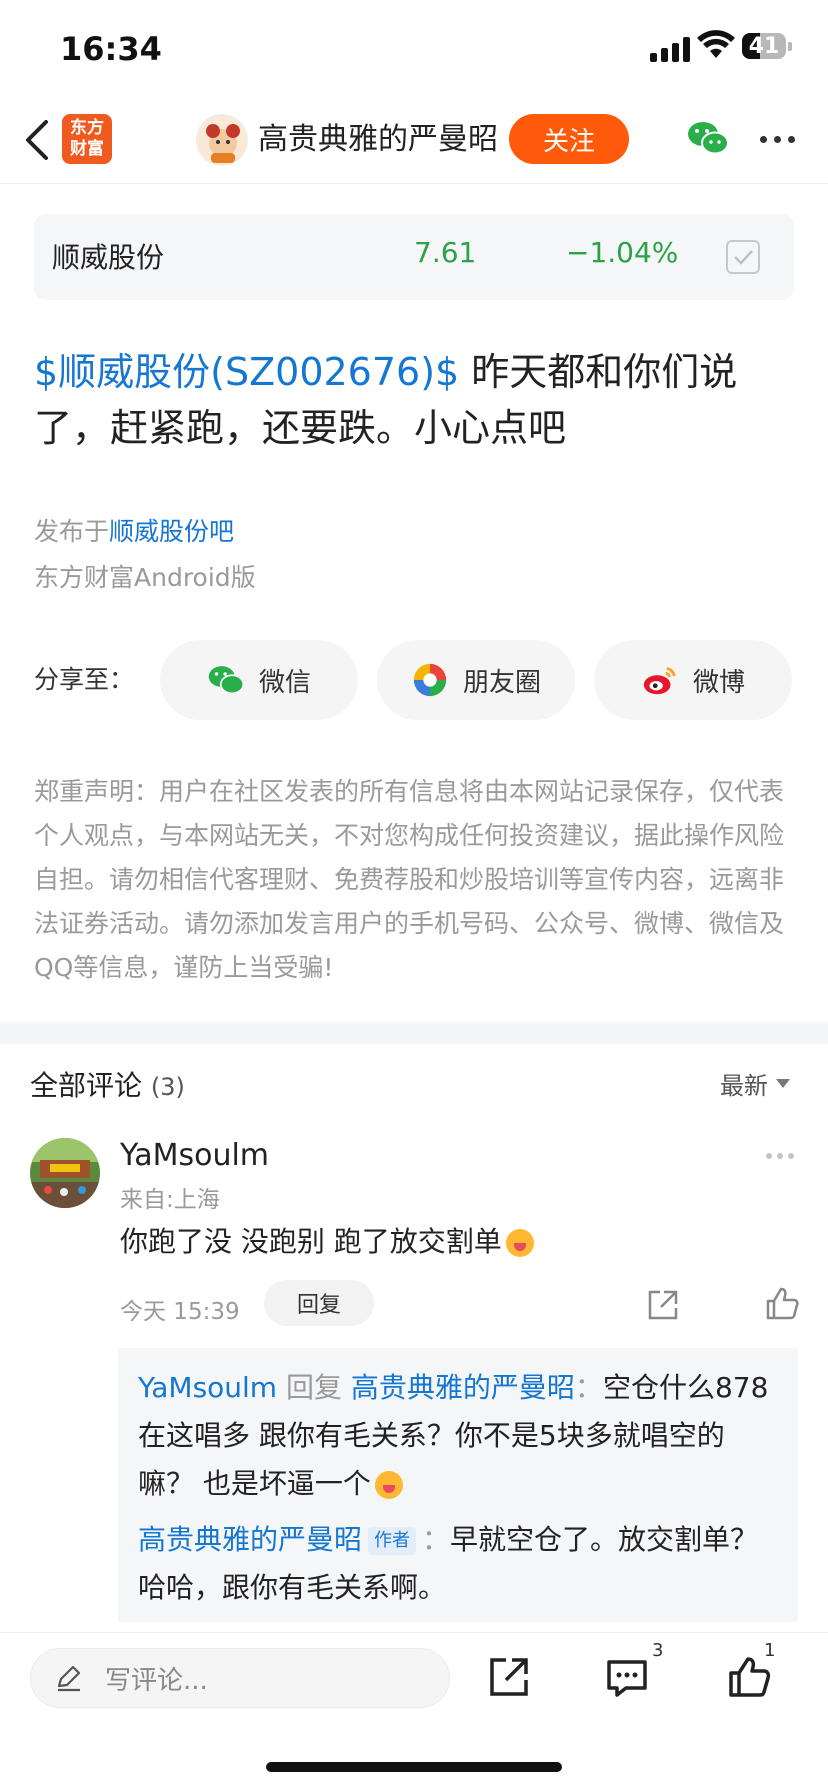 The width and height of the screenshot is (828, 1792). I want to click on comment-time: 今天 15:39, so click(180, 1312).